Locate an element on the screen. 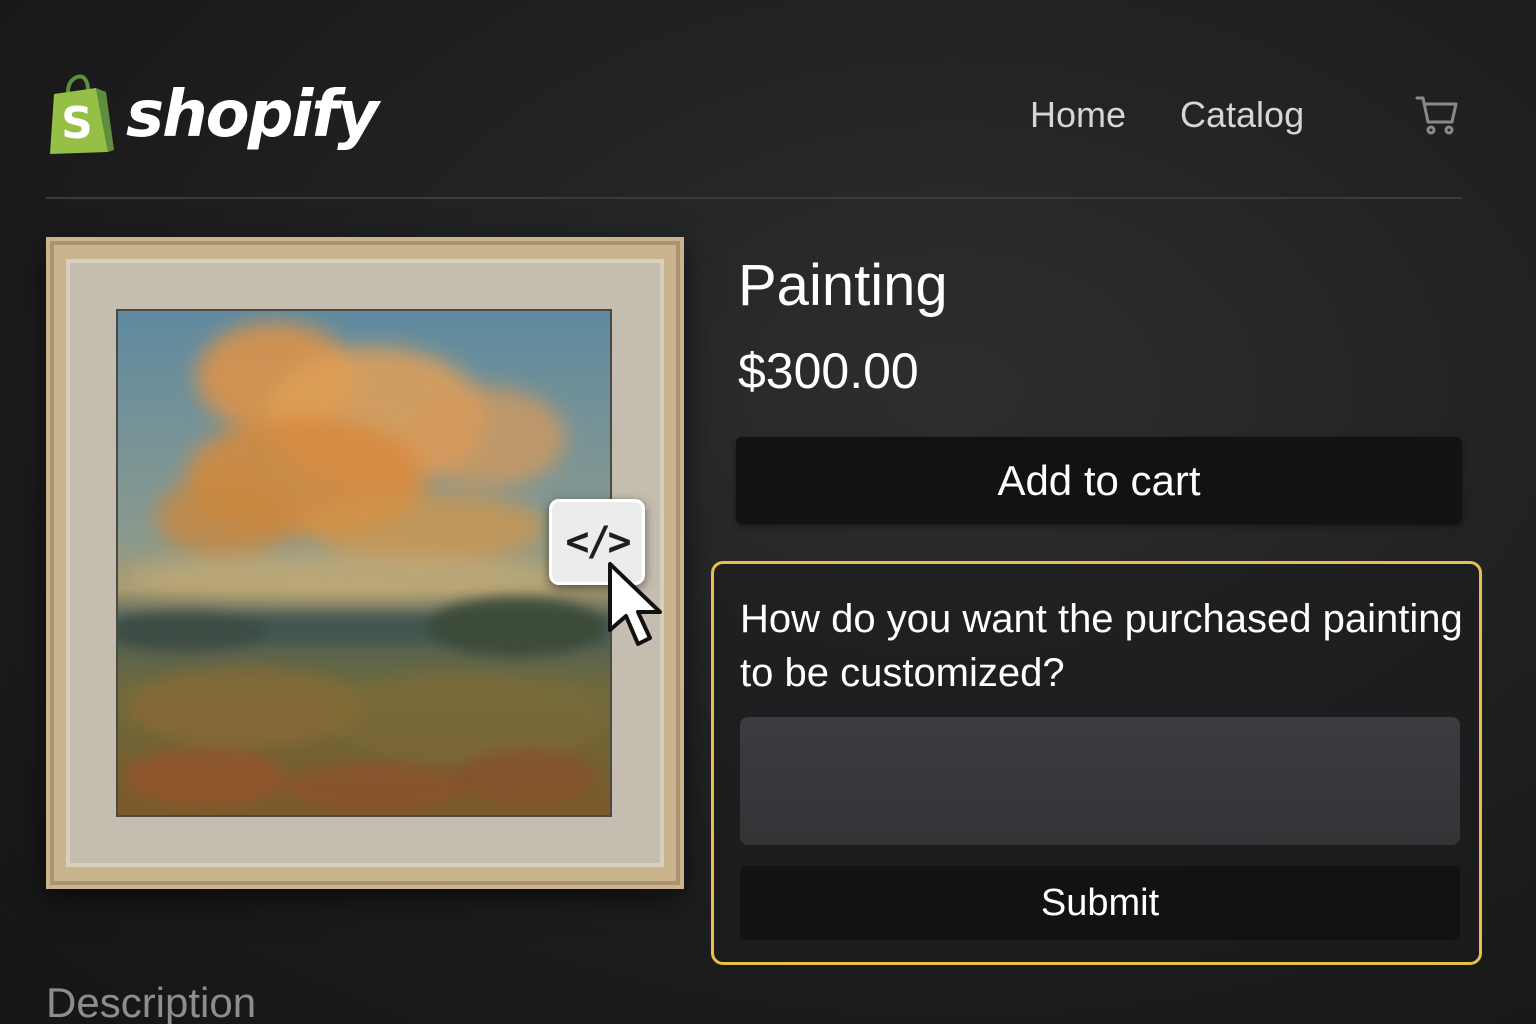 The height and width of the screenshot is (1024, 1536). header-divider is located at coordinates (754, 198).